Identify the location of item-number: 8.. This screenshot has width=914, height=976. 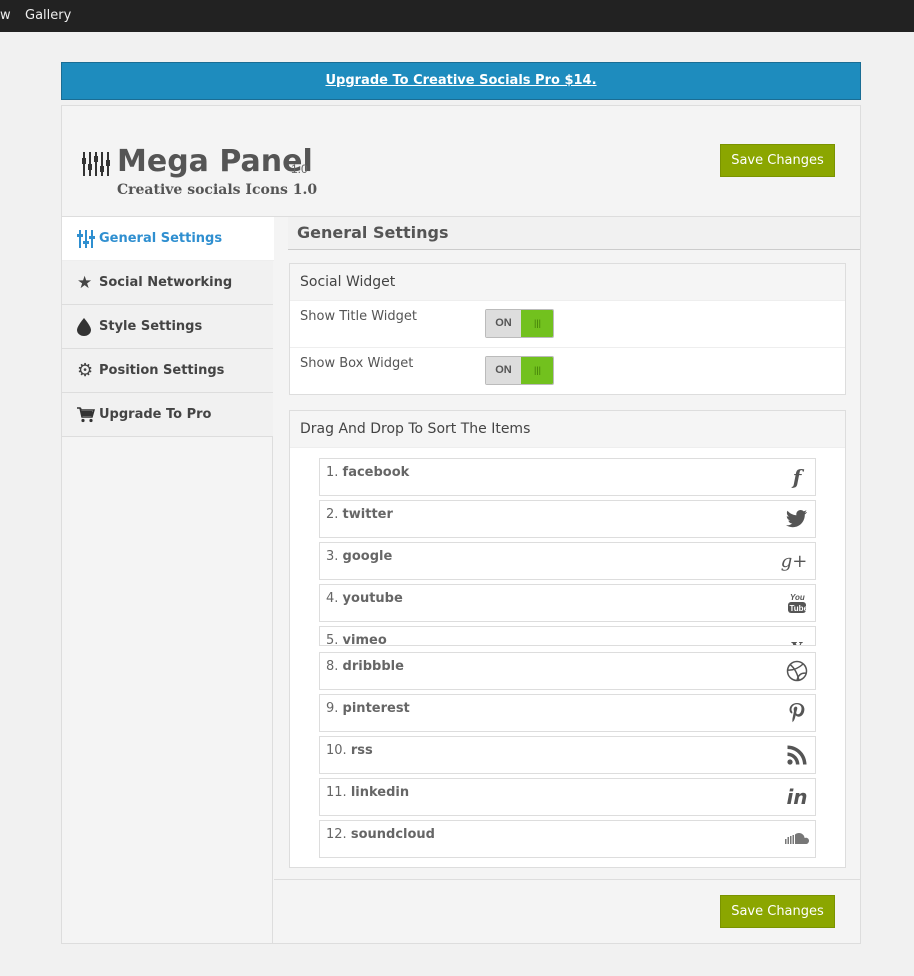
(332, 666).